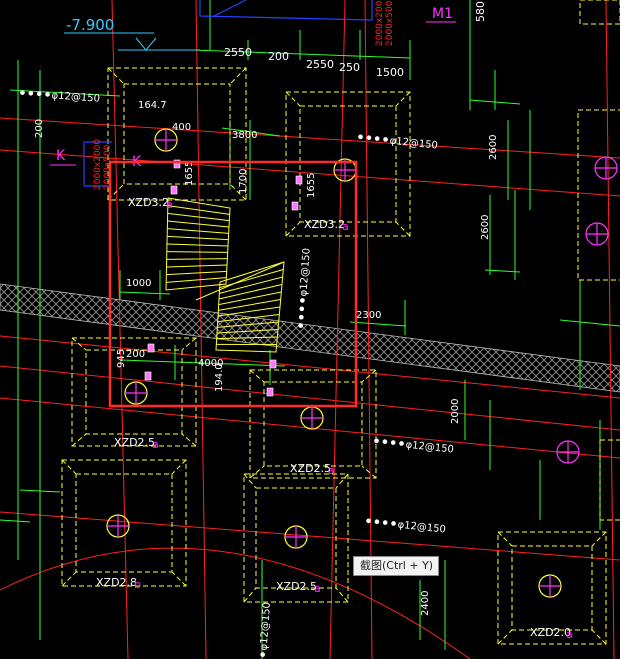 The width and height of the screenshot is (620, 659). Describe the element at coordinates (390, 72) in the screenshot. I see `dim-1500: 1500` at that location.